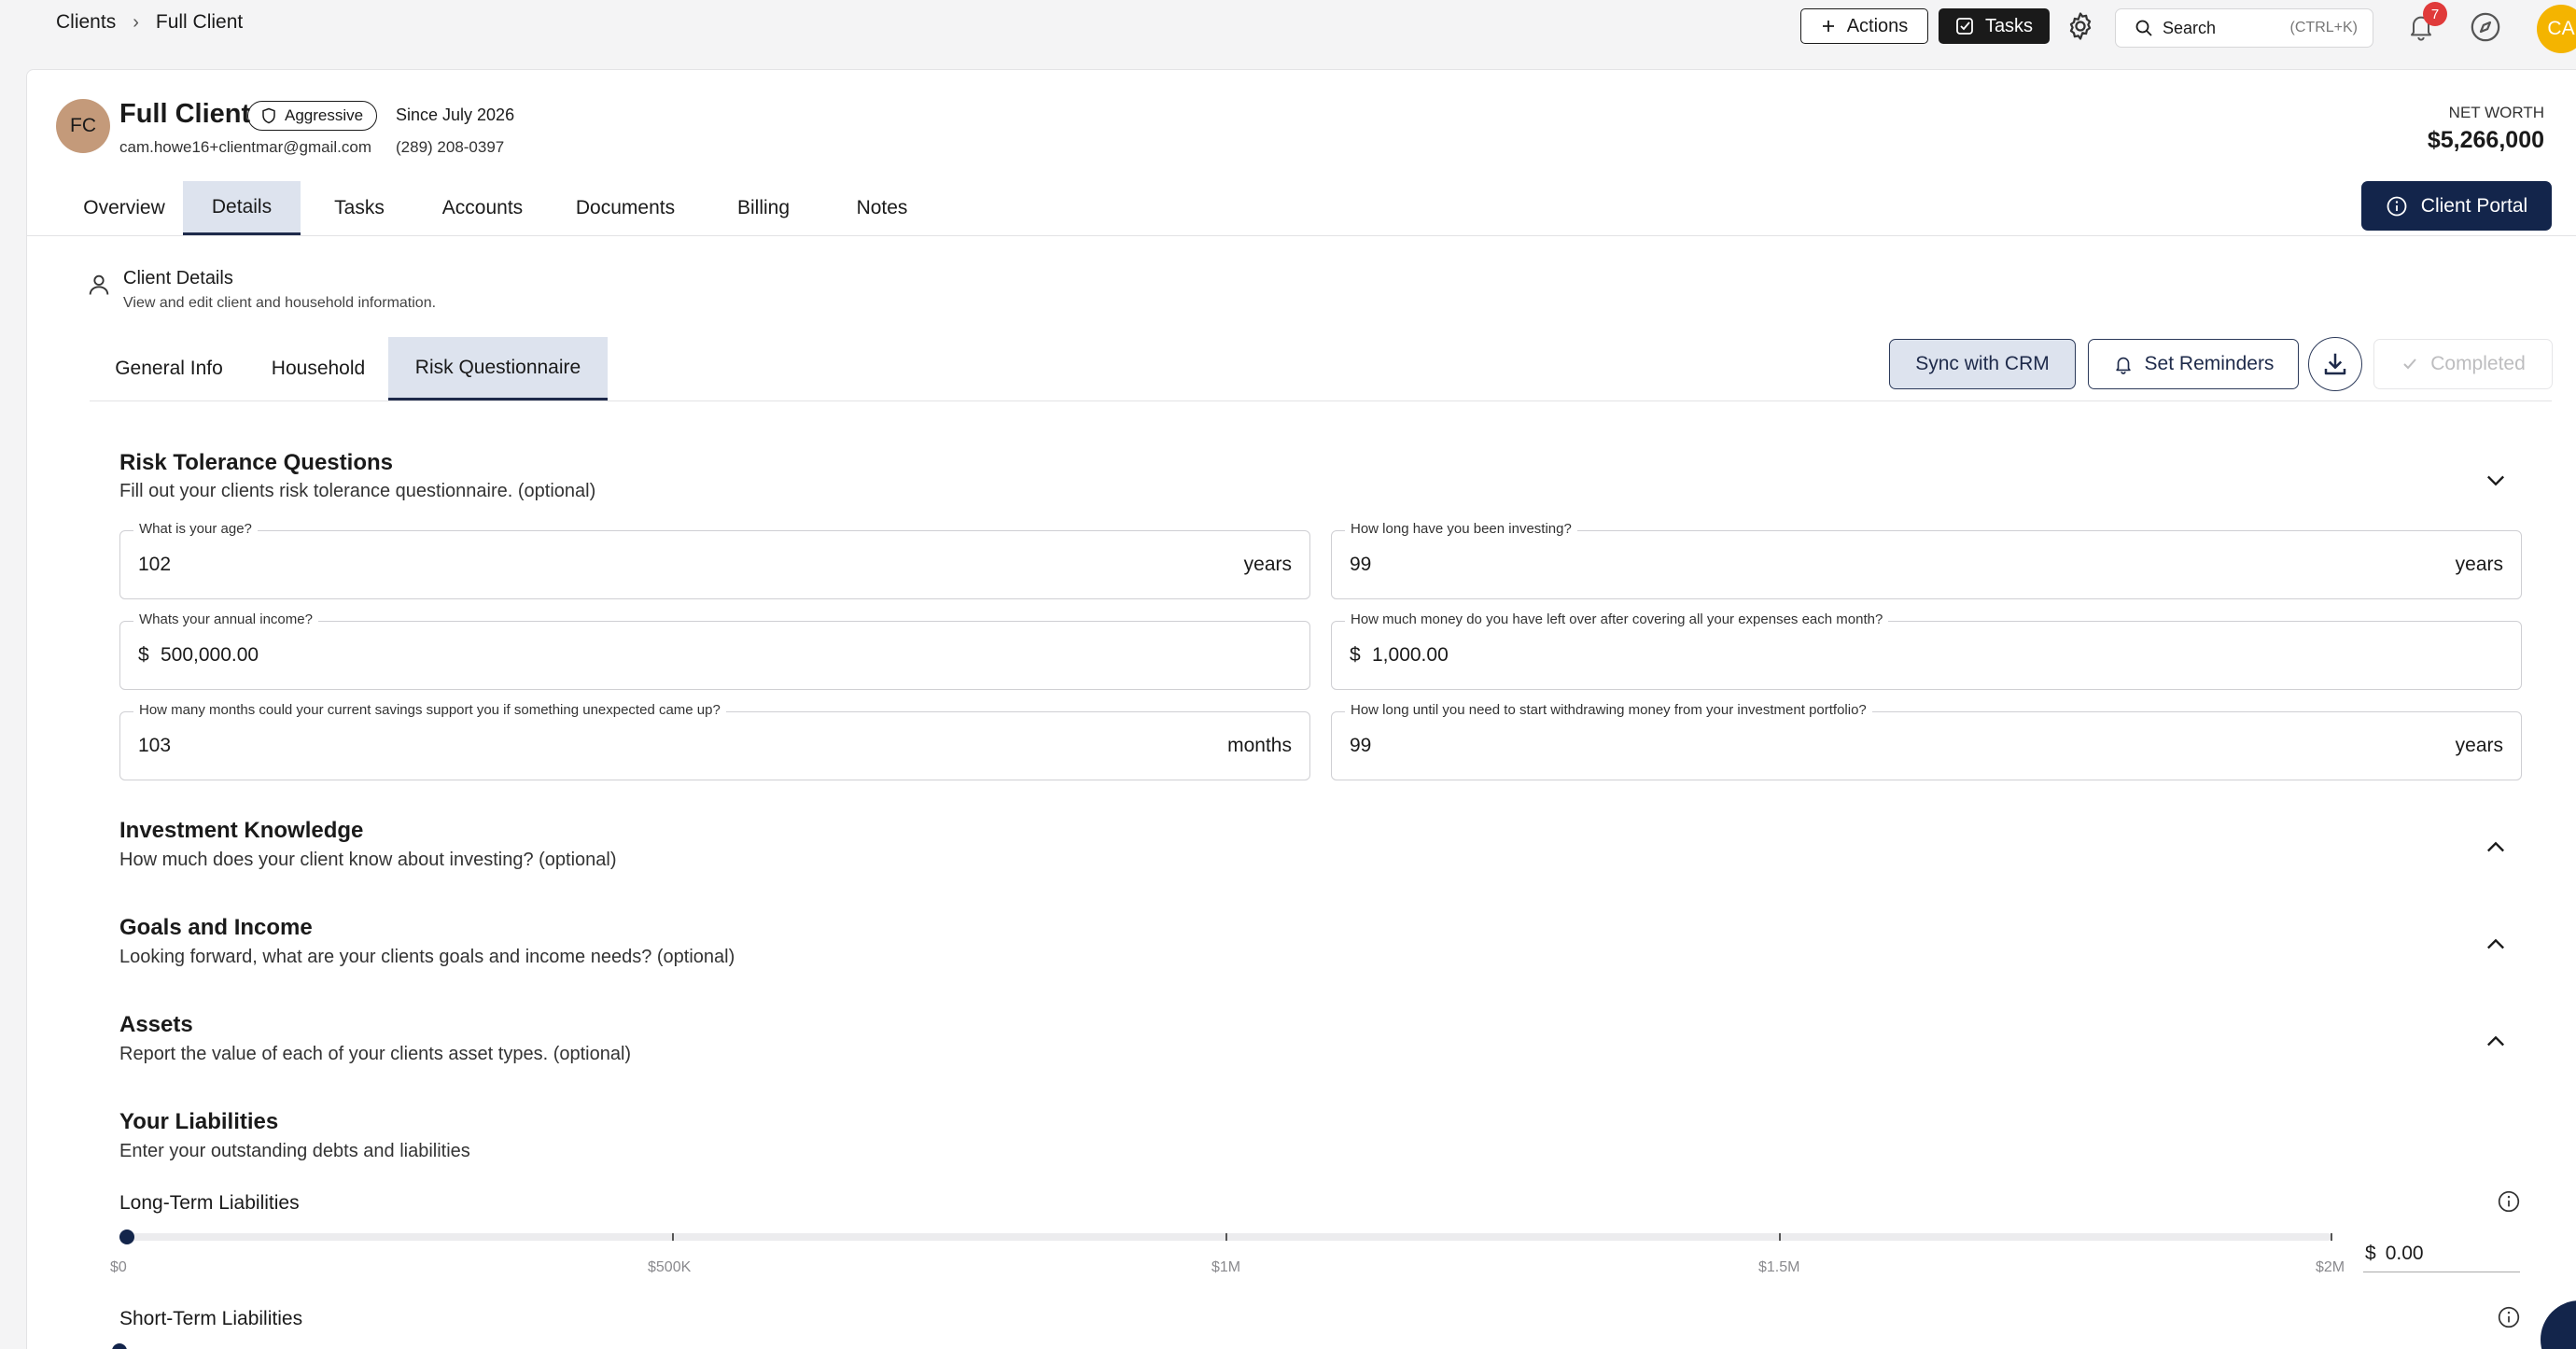  Describe the element at coordinates (714, 560) in the screenshot. I see `age-field: What is your age? 102 years` at that location.